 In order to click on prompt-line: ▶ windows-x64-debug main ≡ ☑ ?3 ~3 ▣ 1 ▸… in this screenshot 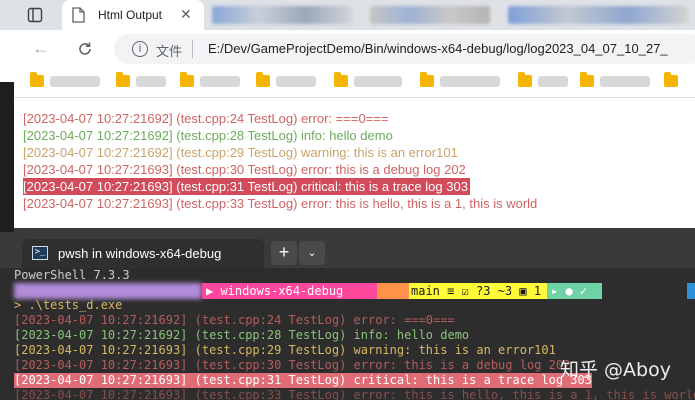, I will do `click(354, 291)`.